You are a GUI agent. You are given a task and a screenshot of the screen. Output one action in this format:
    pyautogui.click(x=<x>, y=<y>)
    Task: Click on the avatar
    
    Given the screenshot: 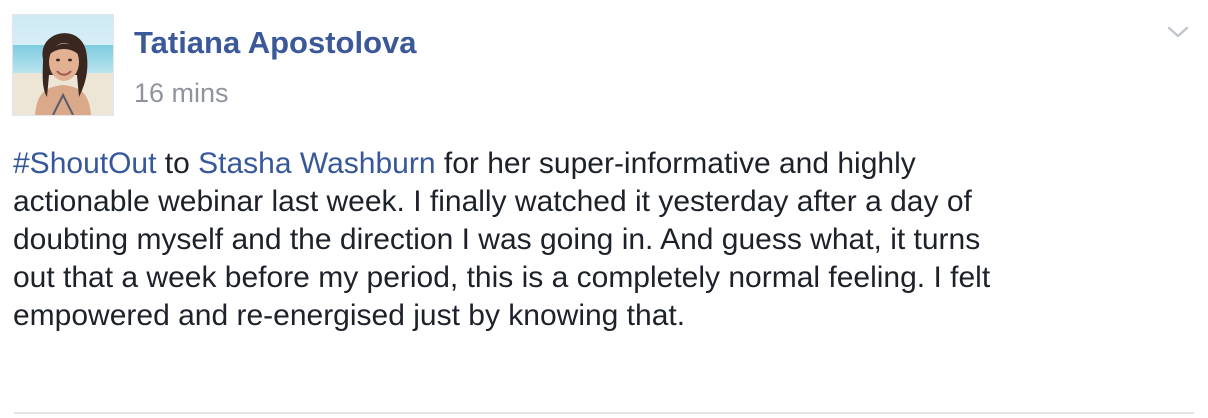 What is the action you would take?
    pyautogui.click(x=63, y=65)
    